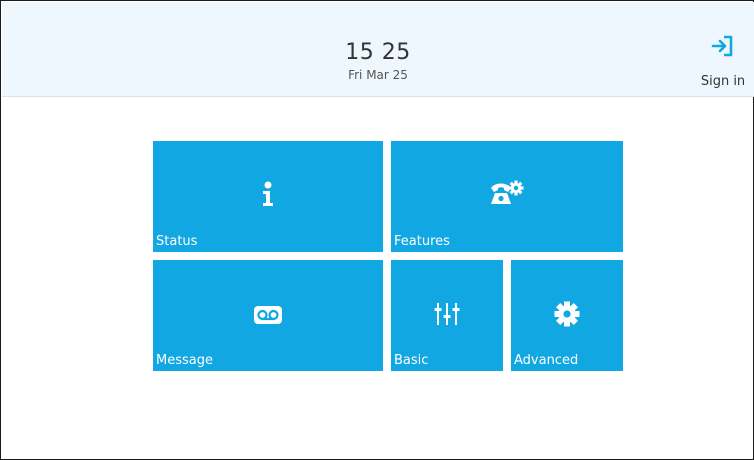 This screenshot has width=754, height=460. What do you see at coordinates (411, 360) in the screenshot?
I see `basic-tile-label: Basic` at bounding box center [411, 360].